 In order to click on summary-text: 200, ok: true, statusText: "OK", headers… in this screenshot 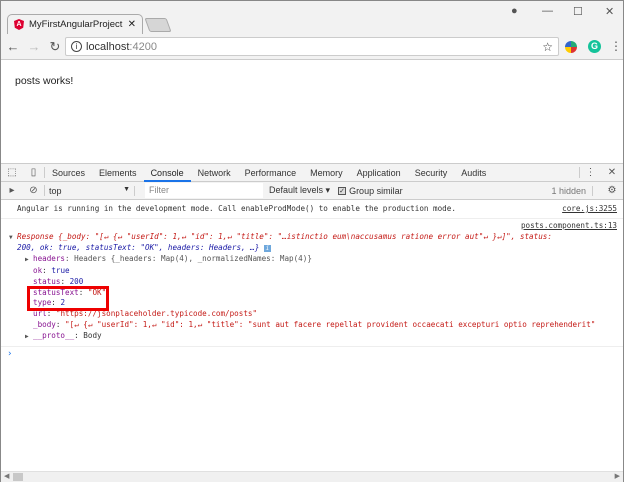, I will do `click(138, 248)`.